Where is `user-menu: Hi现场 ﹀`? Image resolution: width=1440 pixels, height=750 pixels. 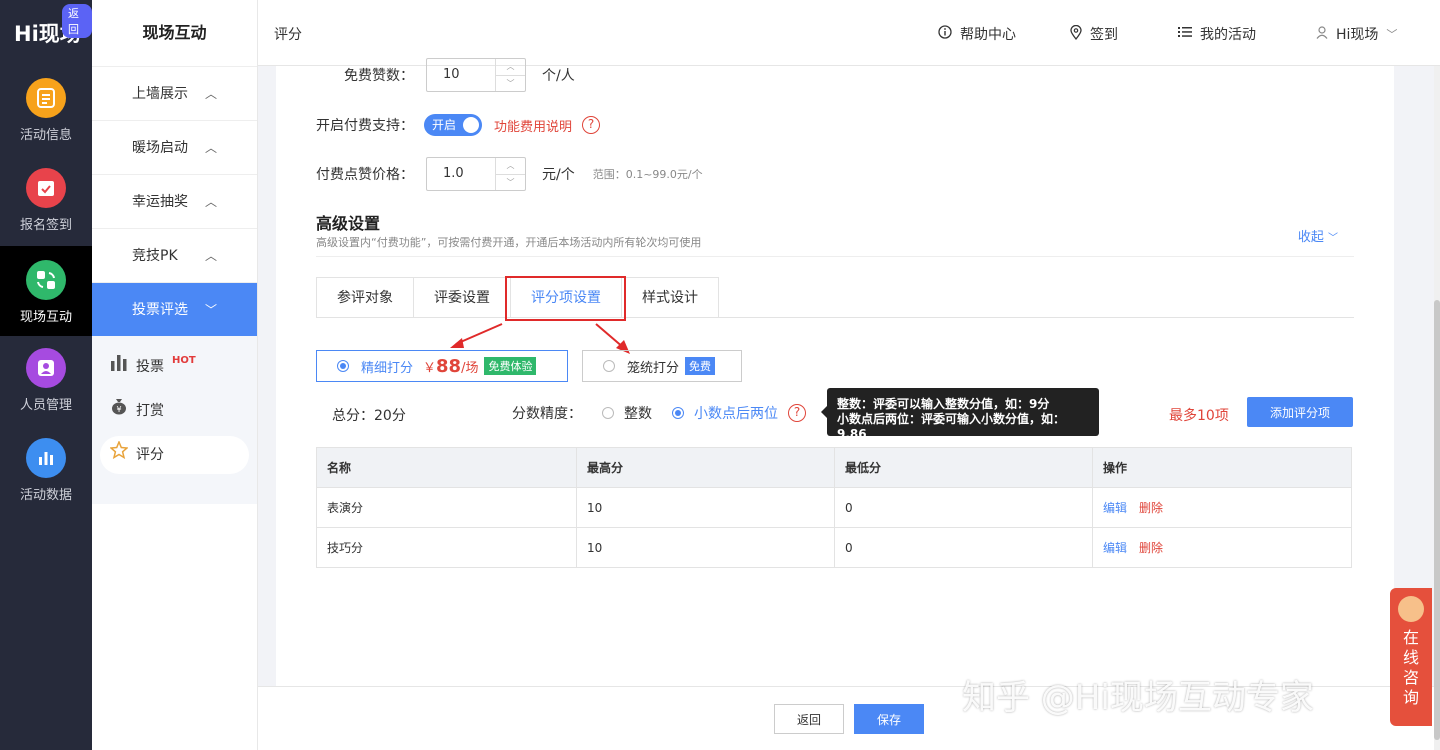
user-menu: Hi现场 ﹀ is located at coordinates (1356, 34).